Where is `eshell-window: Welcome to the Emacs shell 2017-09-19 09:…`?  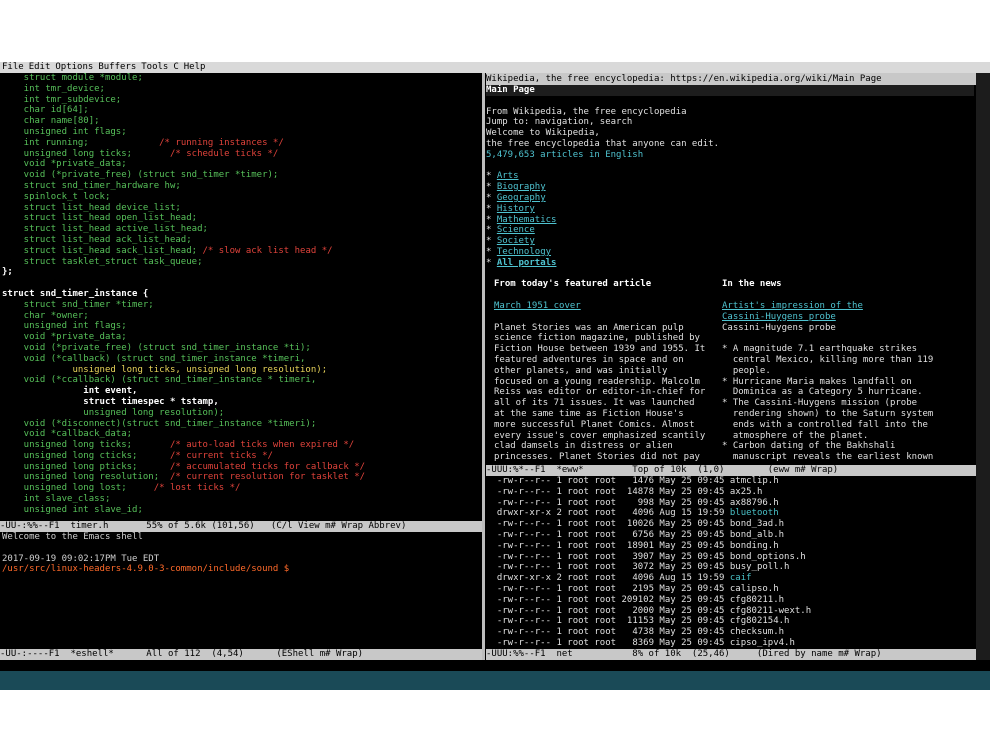
eshell-window: Welcome to the Emacs shell 2017-09-19 09:… is located at coordinates (242, 590).